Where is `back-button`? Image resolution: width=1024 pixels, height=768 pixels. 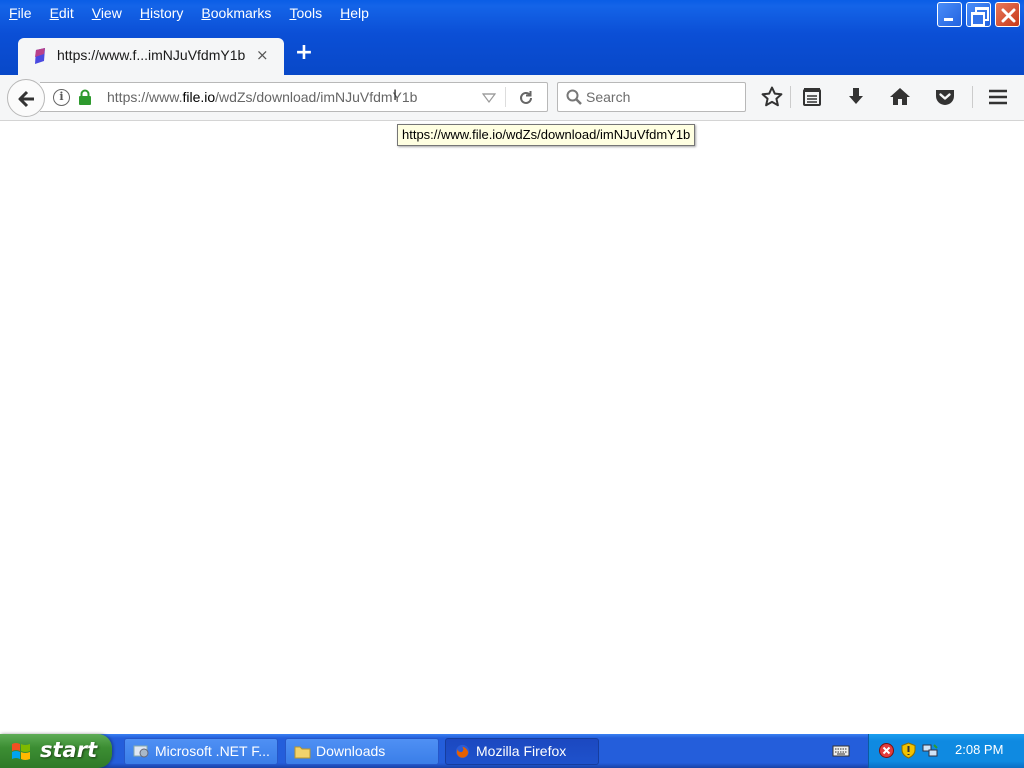
back-button is located at coordinates (26, 98).